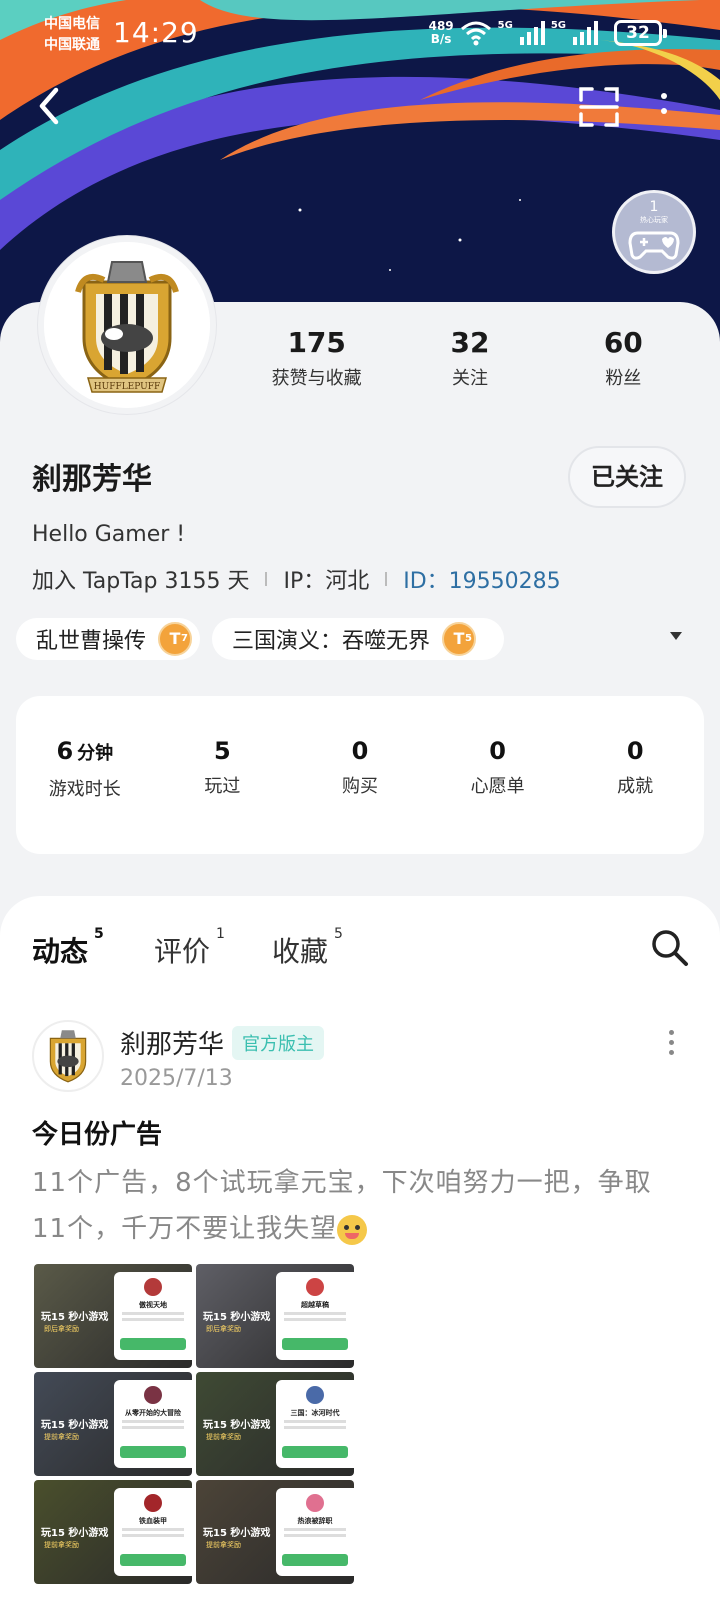 The height and width of the screenshot is (1600, 720). I want to click on wishlist-value: 0, so click(497, 751).